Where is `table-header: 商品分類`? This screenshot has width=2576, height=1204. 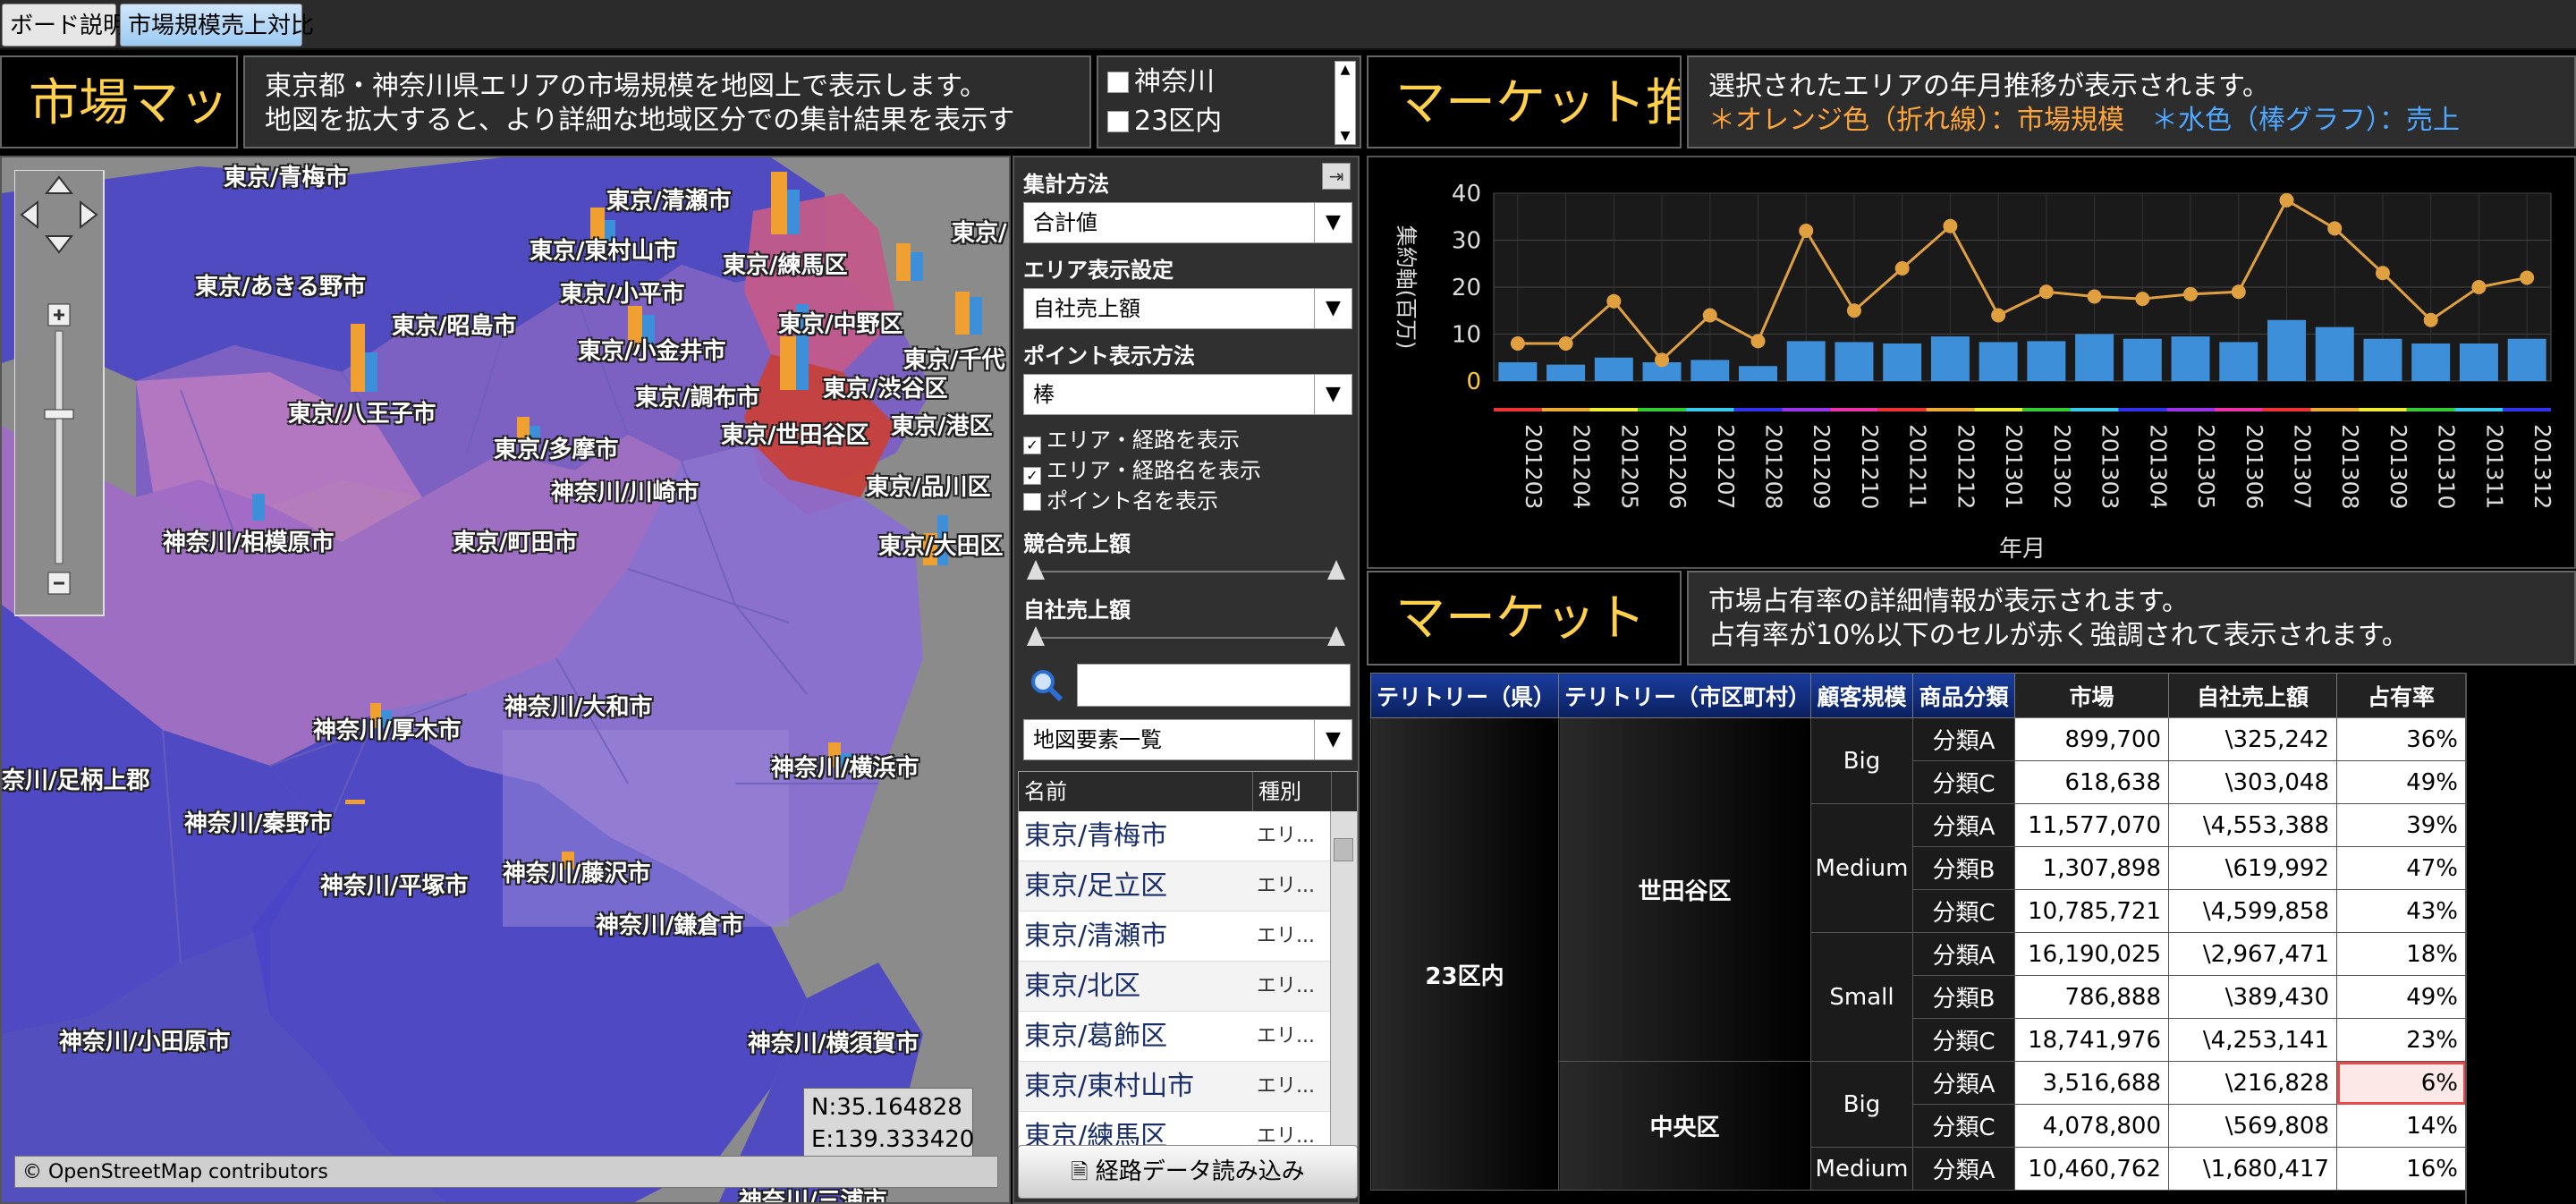 table-header: 商品分類 is located at coordinates (1963, 696).